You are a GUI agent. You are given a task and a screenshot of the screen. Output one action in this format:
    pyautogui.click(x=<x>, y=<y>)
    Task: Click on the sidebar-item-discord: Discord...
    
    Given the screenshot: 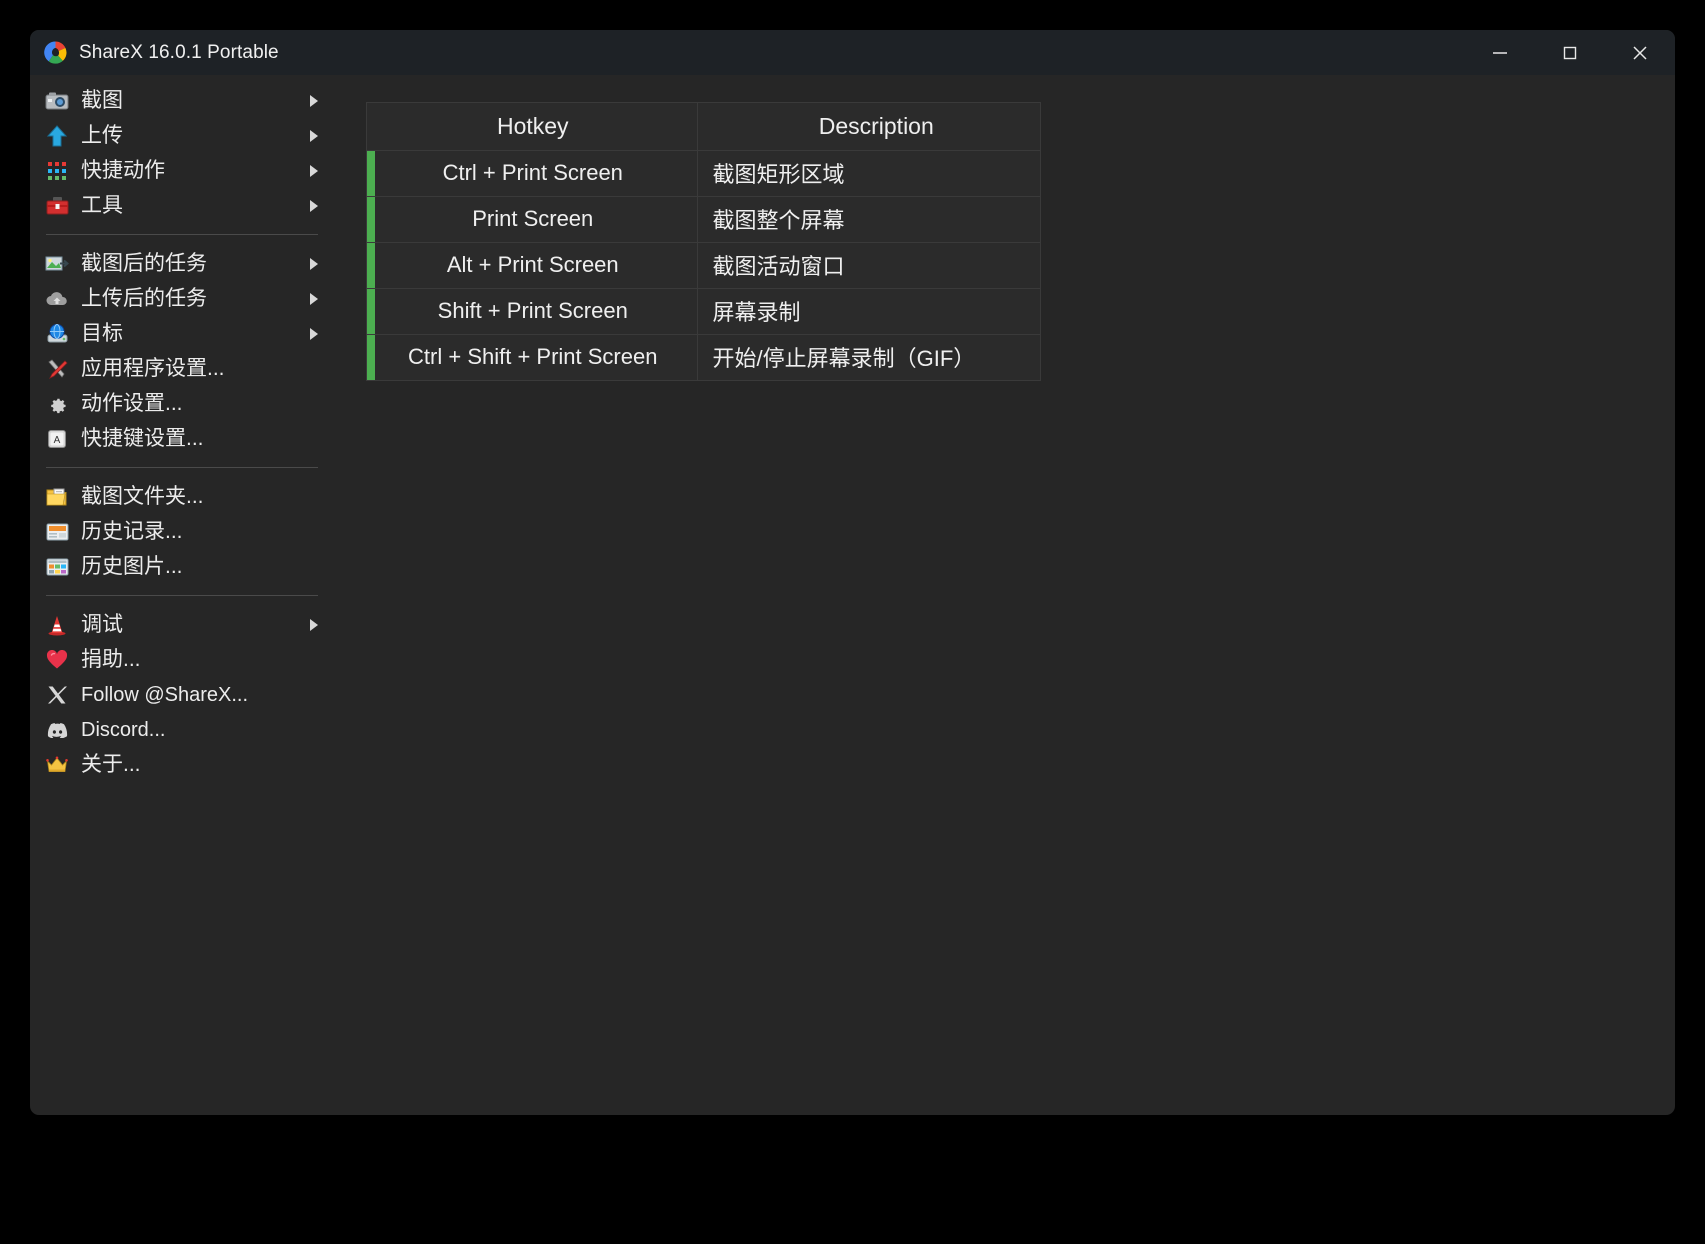 What is the action you would take?
    pyautogui.click(x=182, y=729)
    